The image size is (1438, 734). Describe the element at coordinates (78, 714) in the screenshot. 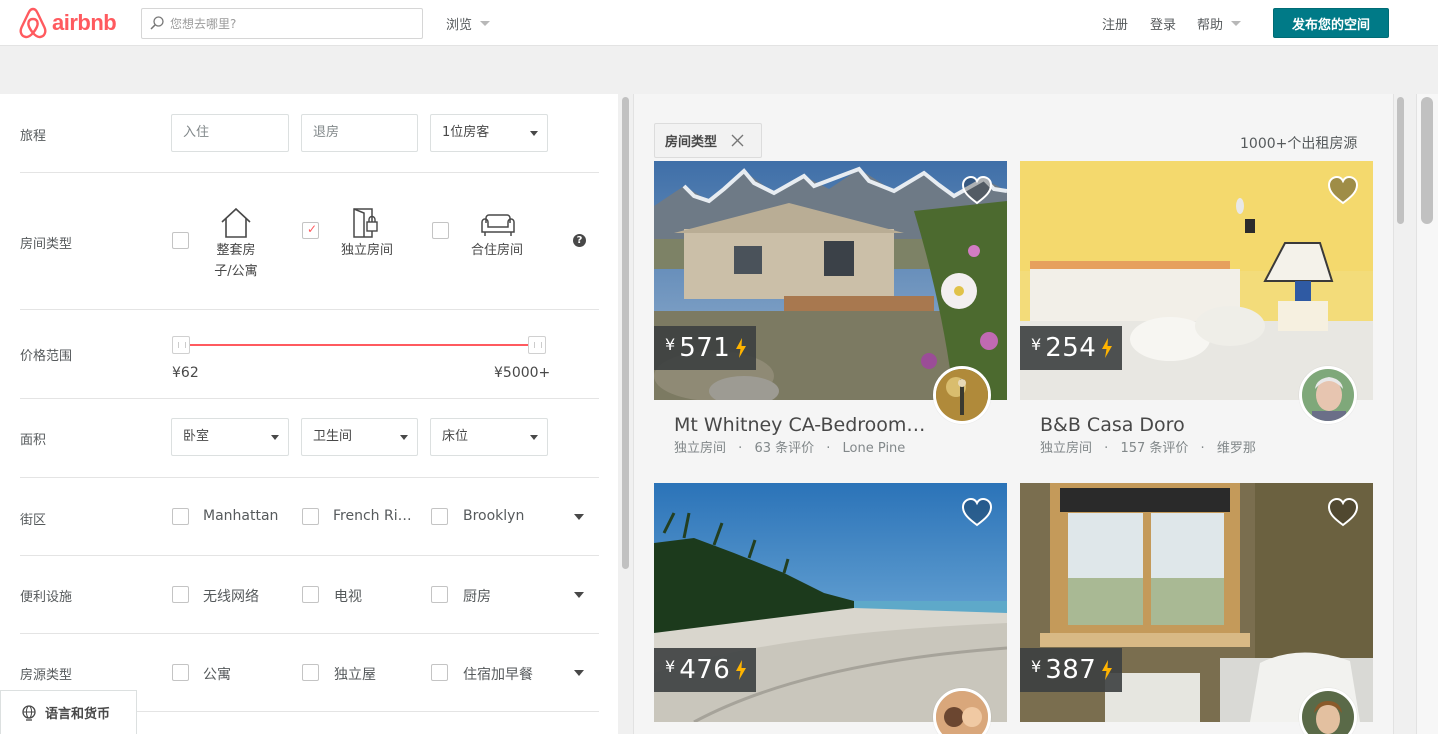

I see `language-currency-label: 语言和货币` at that location.